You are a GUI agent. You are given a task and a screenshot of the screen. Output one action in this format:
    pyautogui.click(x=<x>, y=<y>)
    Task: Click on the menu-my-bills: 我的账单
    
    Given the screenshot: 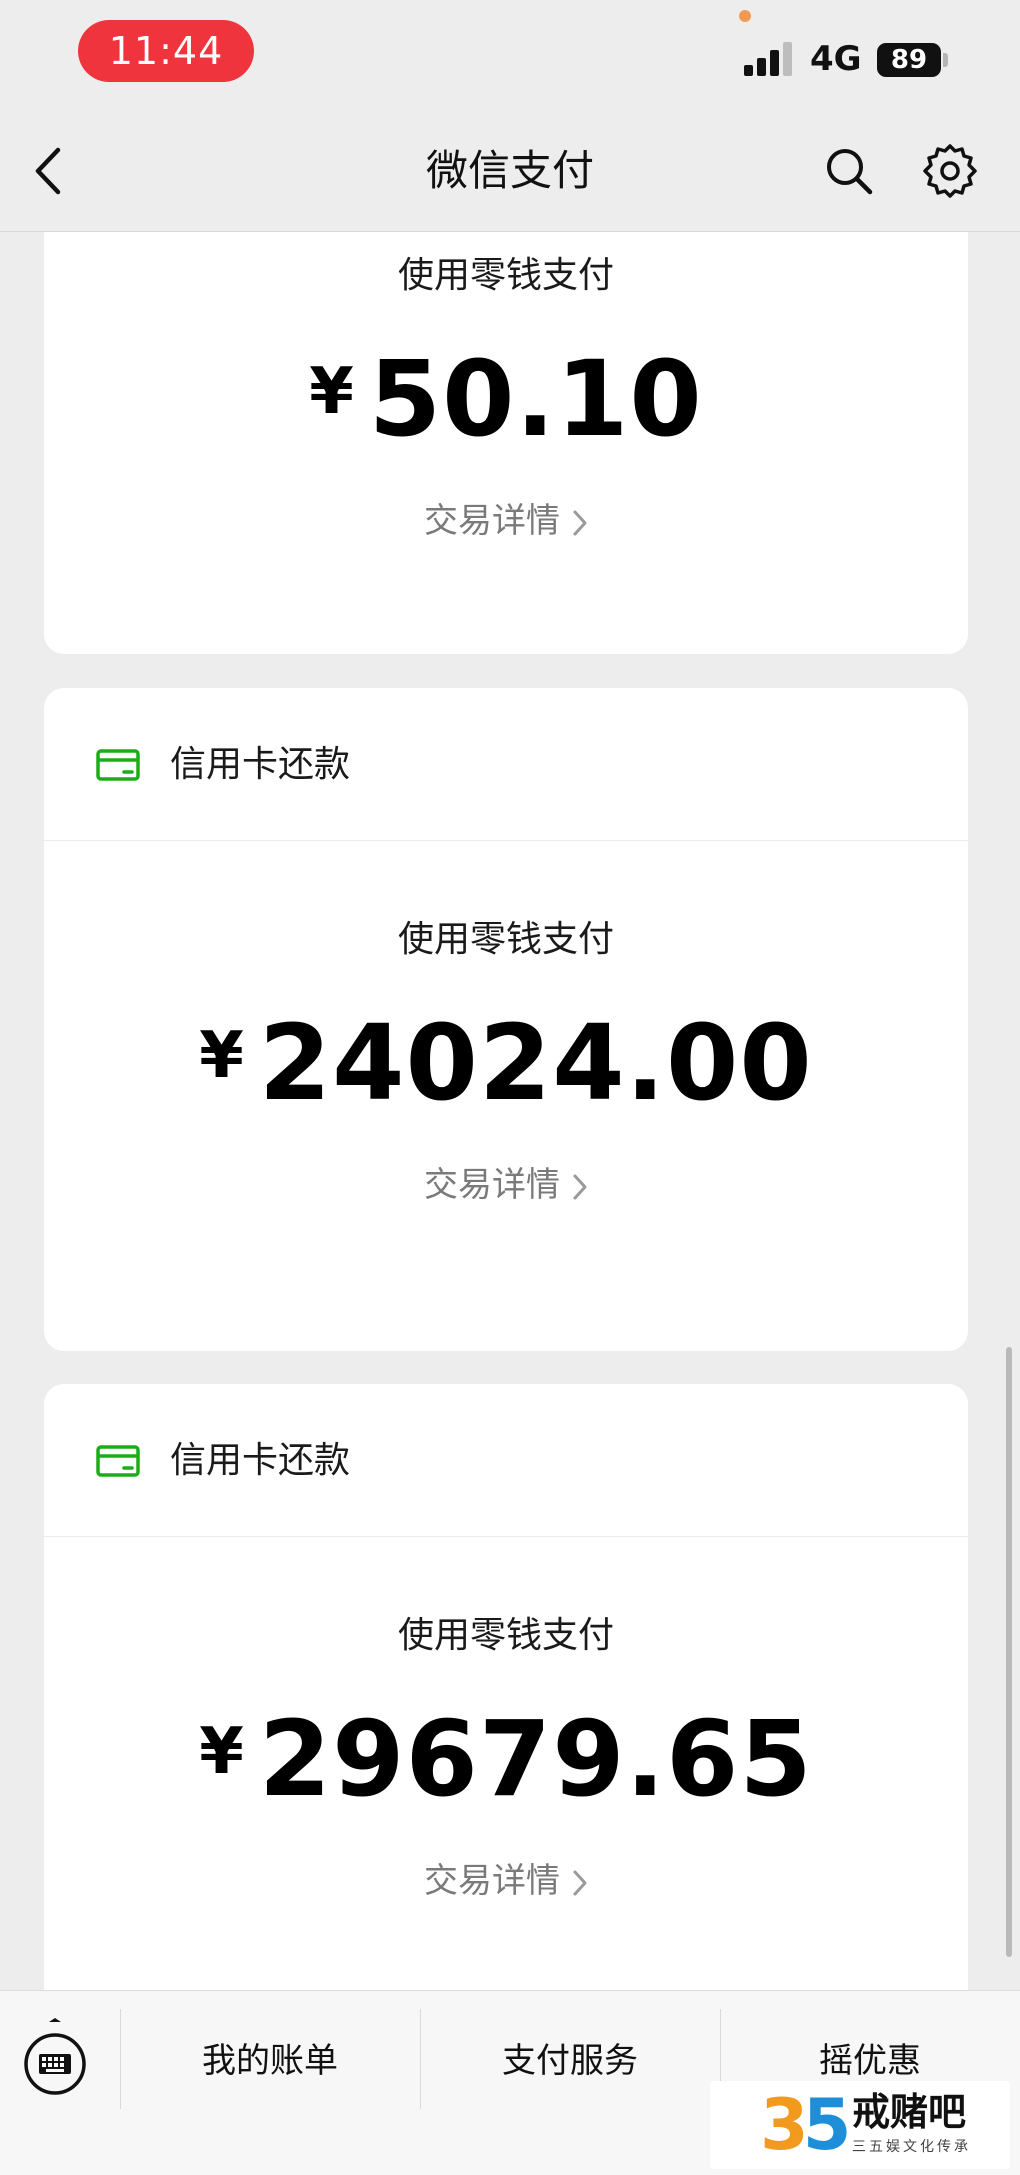 What is the action you would take?
    pyautogui.click(x=270, y=2061)
    